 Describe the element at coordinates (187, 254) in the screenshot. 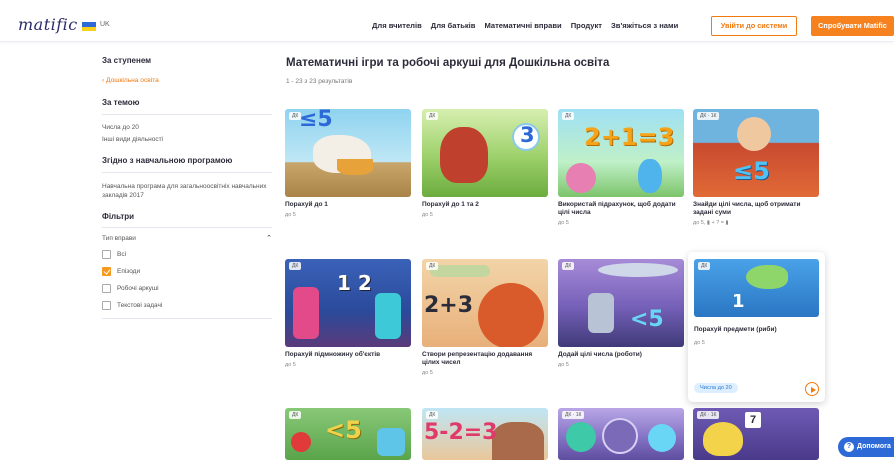

I see `filter-option: Всі` at that location.